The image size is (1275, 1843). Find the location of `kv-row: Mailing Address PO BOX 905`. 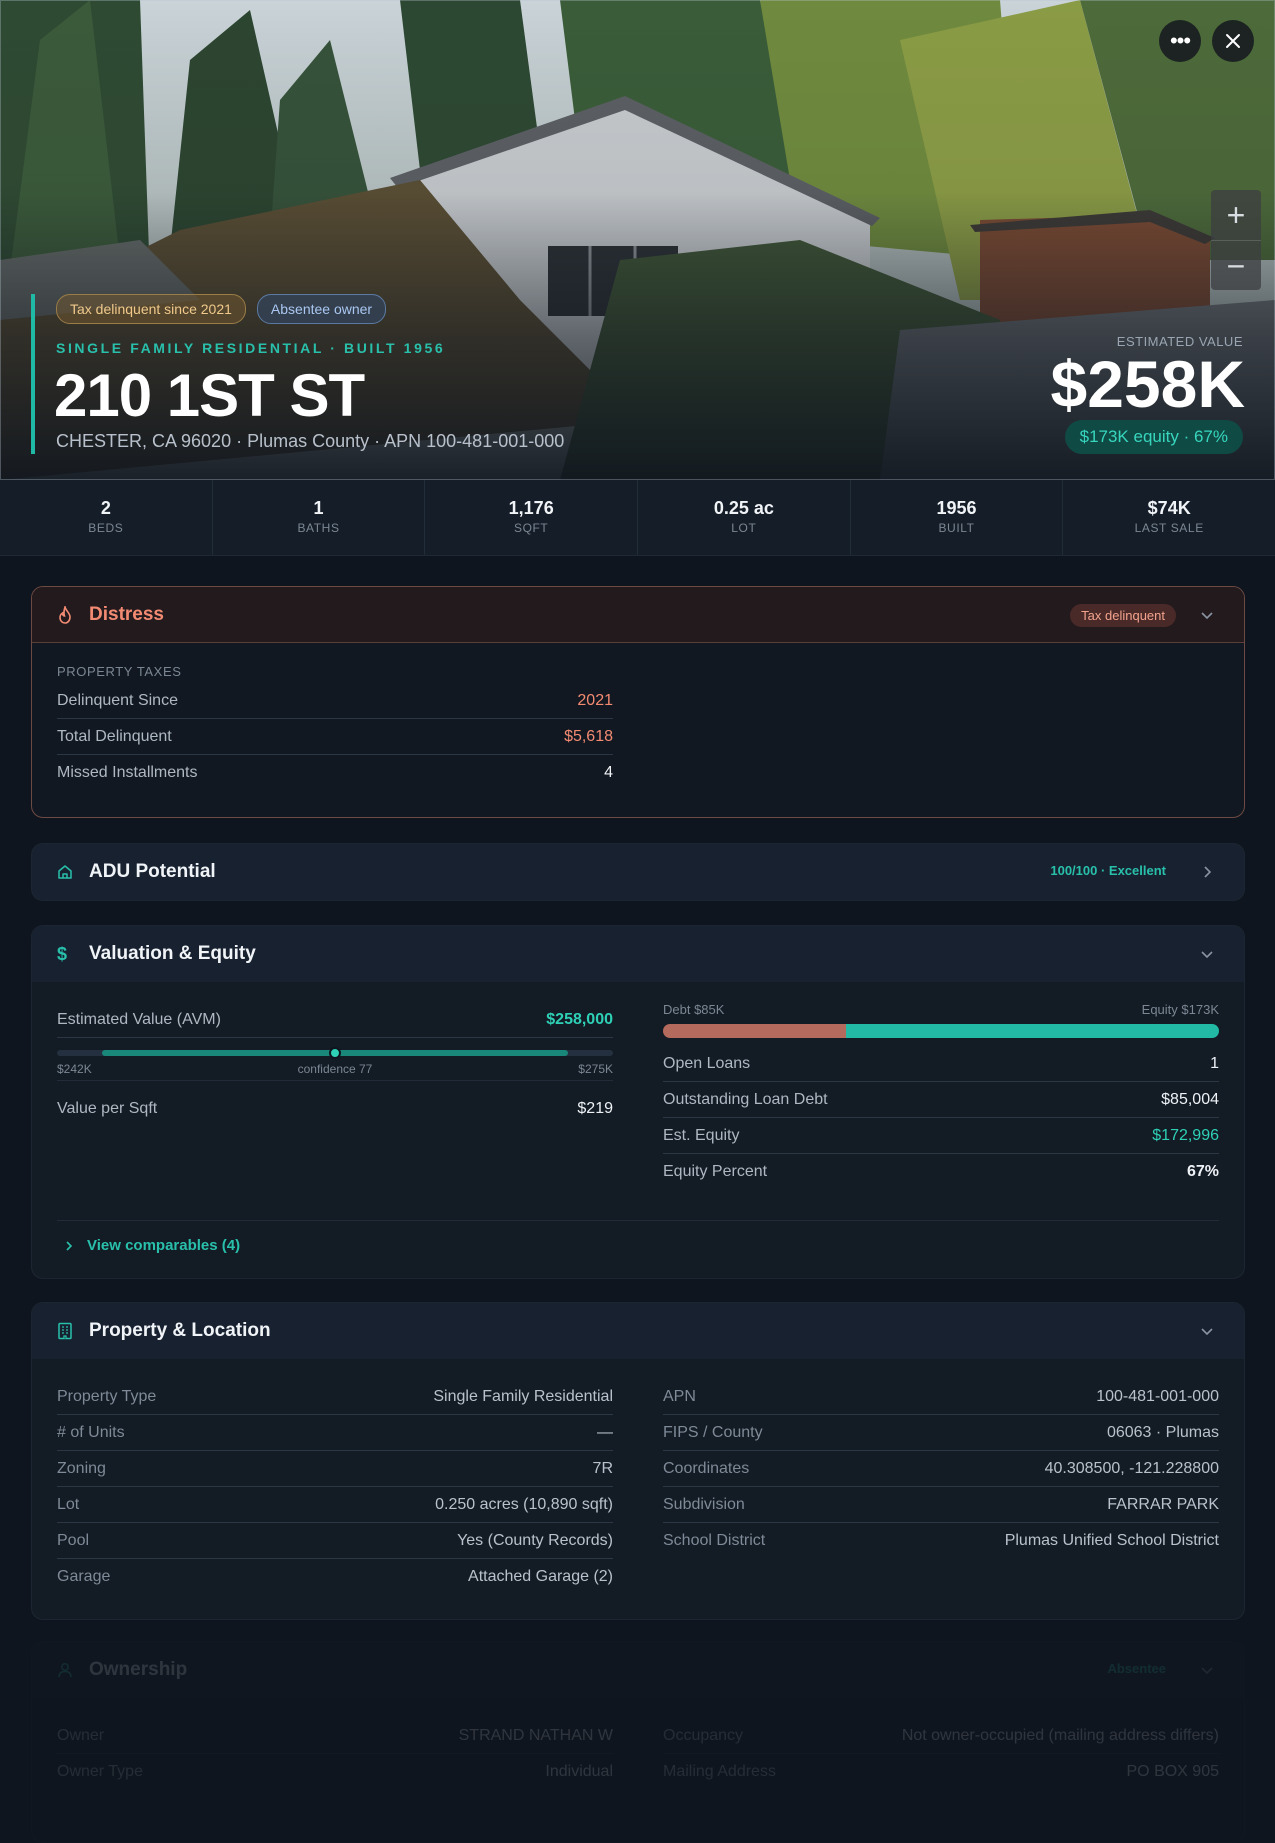

kv-row: Mailing Address PO BOX 905 is located at coordinates (941, 1771).